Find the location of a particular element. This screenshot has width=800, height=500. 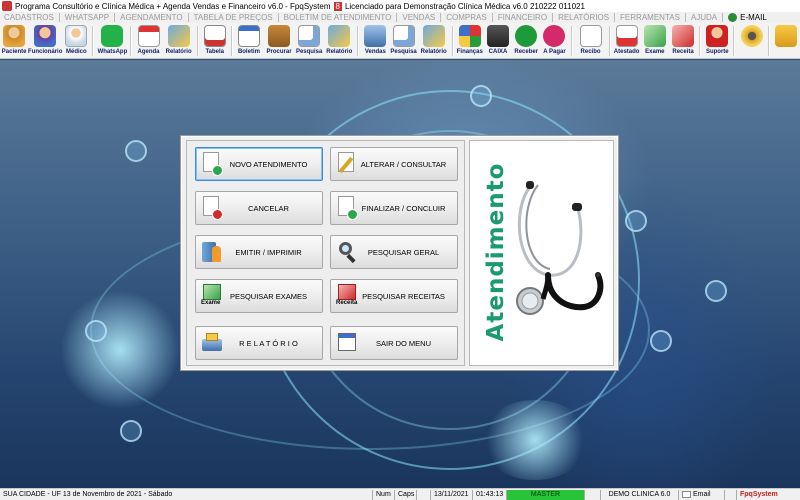

price-table-icon is located at coordinates (214, 36).